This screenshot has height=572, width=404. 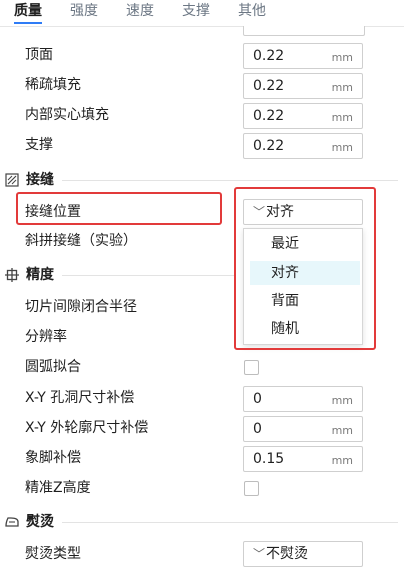 What do you see at coordinates (305, 301) in the screenshot?
I see `dropdown-option-back: 背面` at bounding box center [305, 301].